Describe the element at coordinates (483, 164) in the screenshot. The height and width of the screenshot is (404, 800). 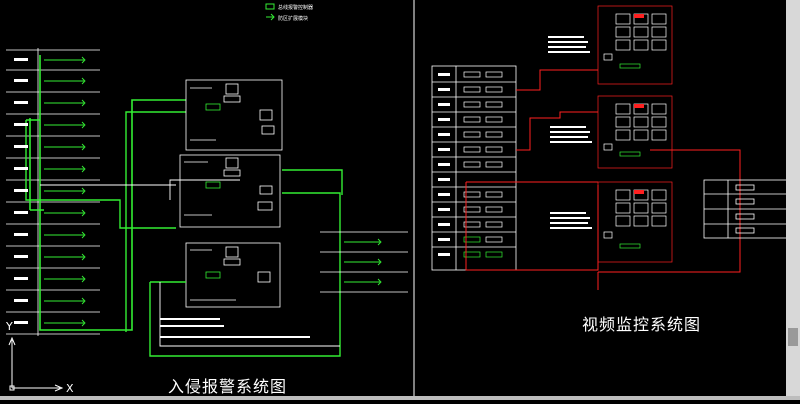
I see `camera-devices` at that location.